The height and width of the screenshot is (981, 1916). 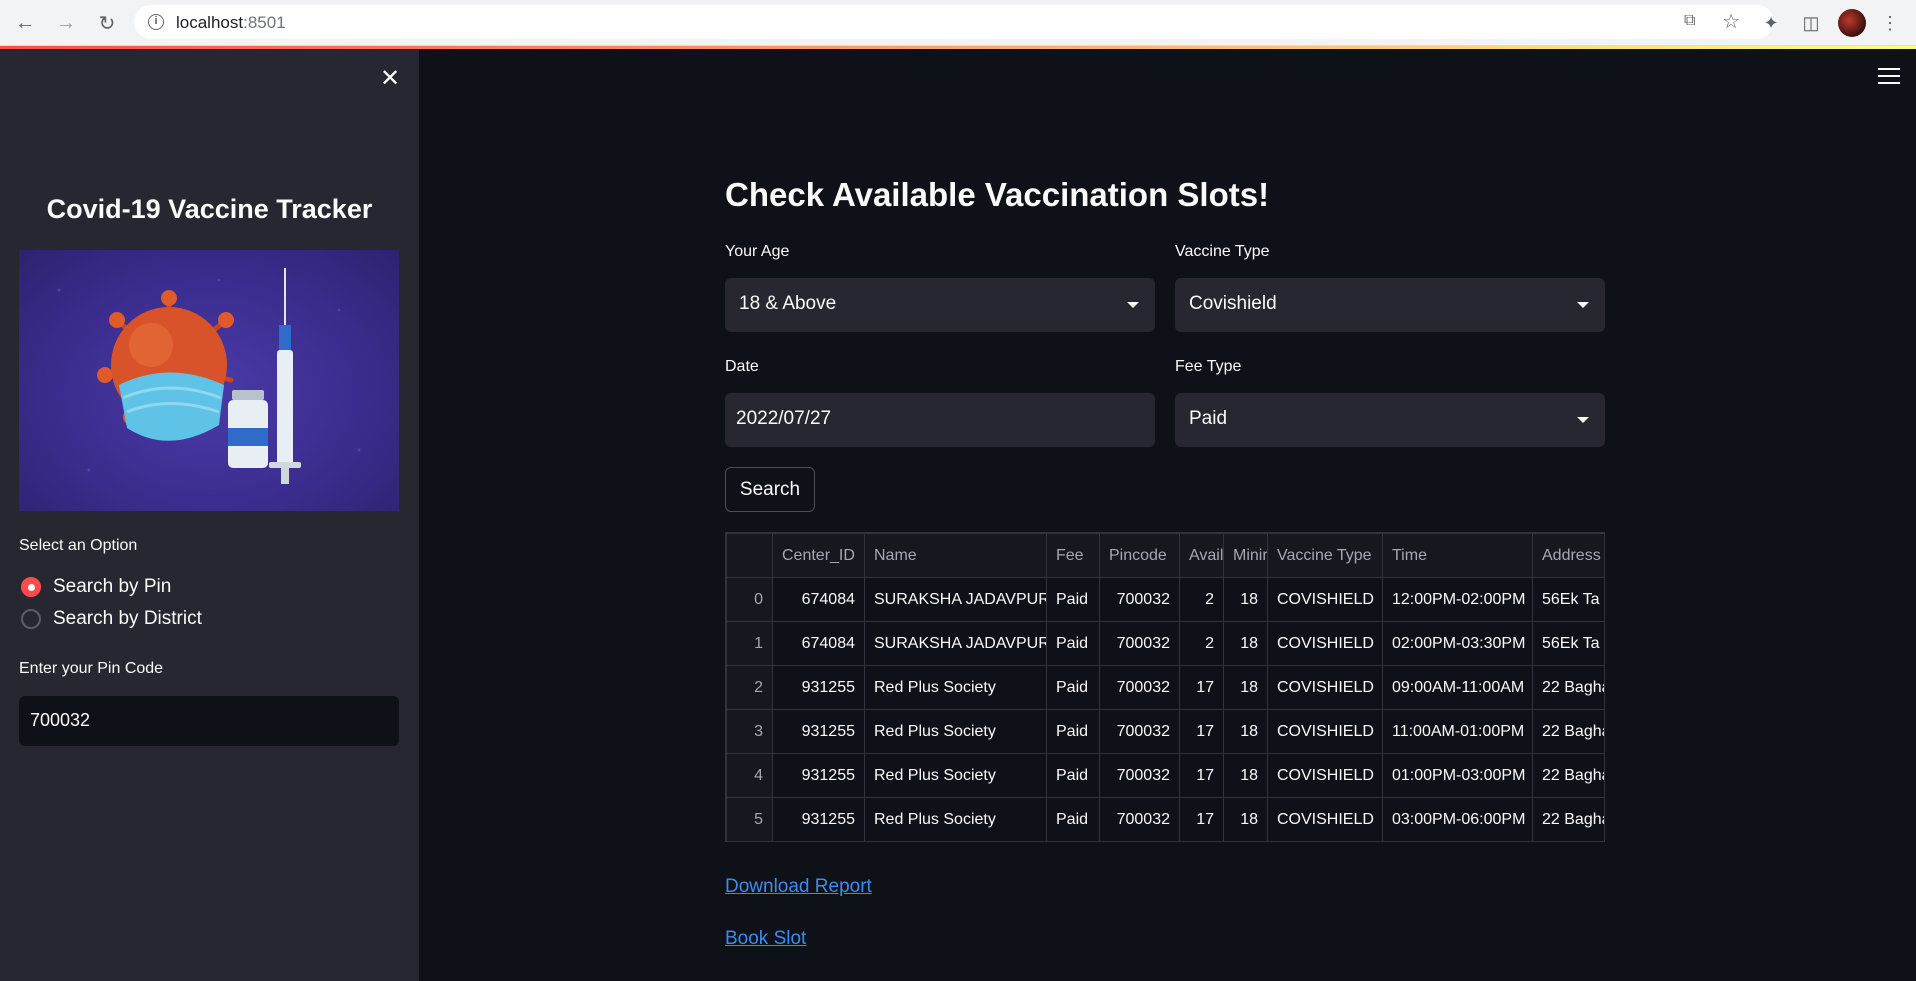 What do you see at coordinates (1201, 555) in the screenshot?
I see `column-header: Avail` at bounding box center [1201, 555].